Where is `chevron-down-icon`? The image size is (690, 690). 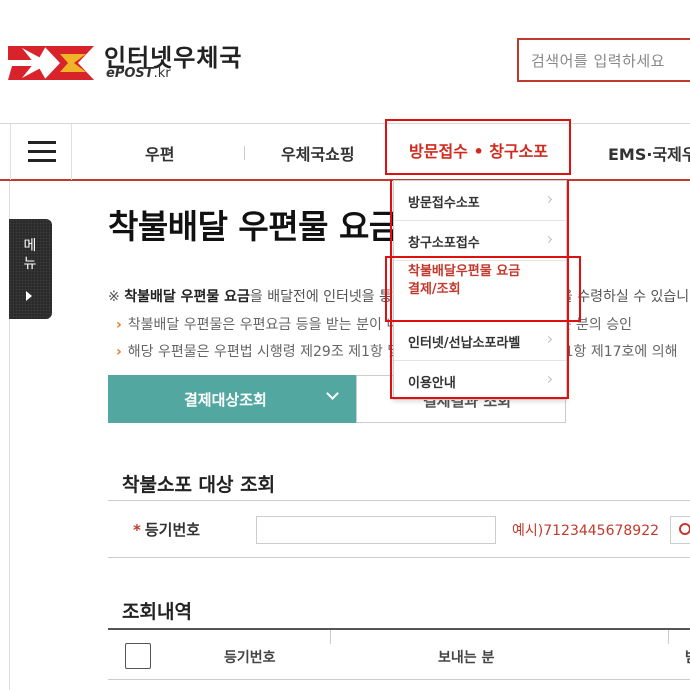
chevron-down-icon is located at coordinates (332, 393).